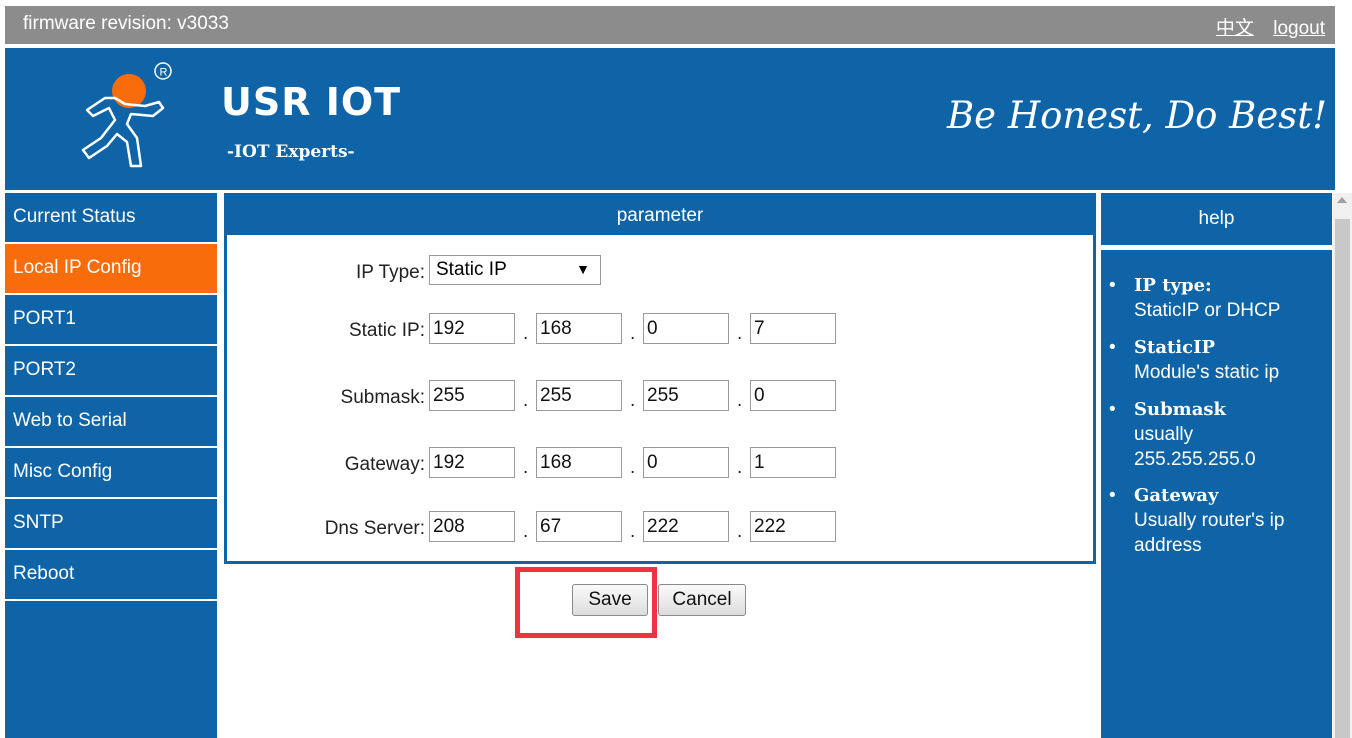  Describe the element at coordinates (1195, 447) in the screenshot. I see `help-item-desc: usually 255.255.255.0` at that location.